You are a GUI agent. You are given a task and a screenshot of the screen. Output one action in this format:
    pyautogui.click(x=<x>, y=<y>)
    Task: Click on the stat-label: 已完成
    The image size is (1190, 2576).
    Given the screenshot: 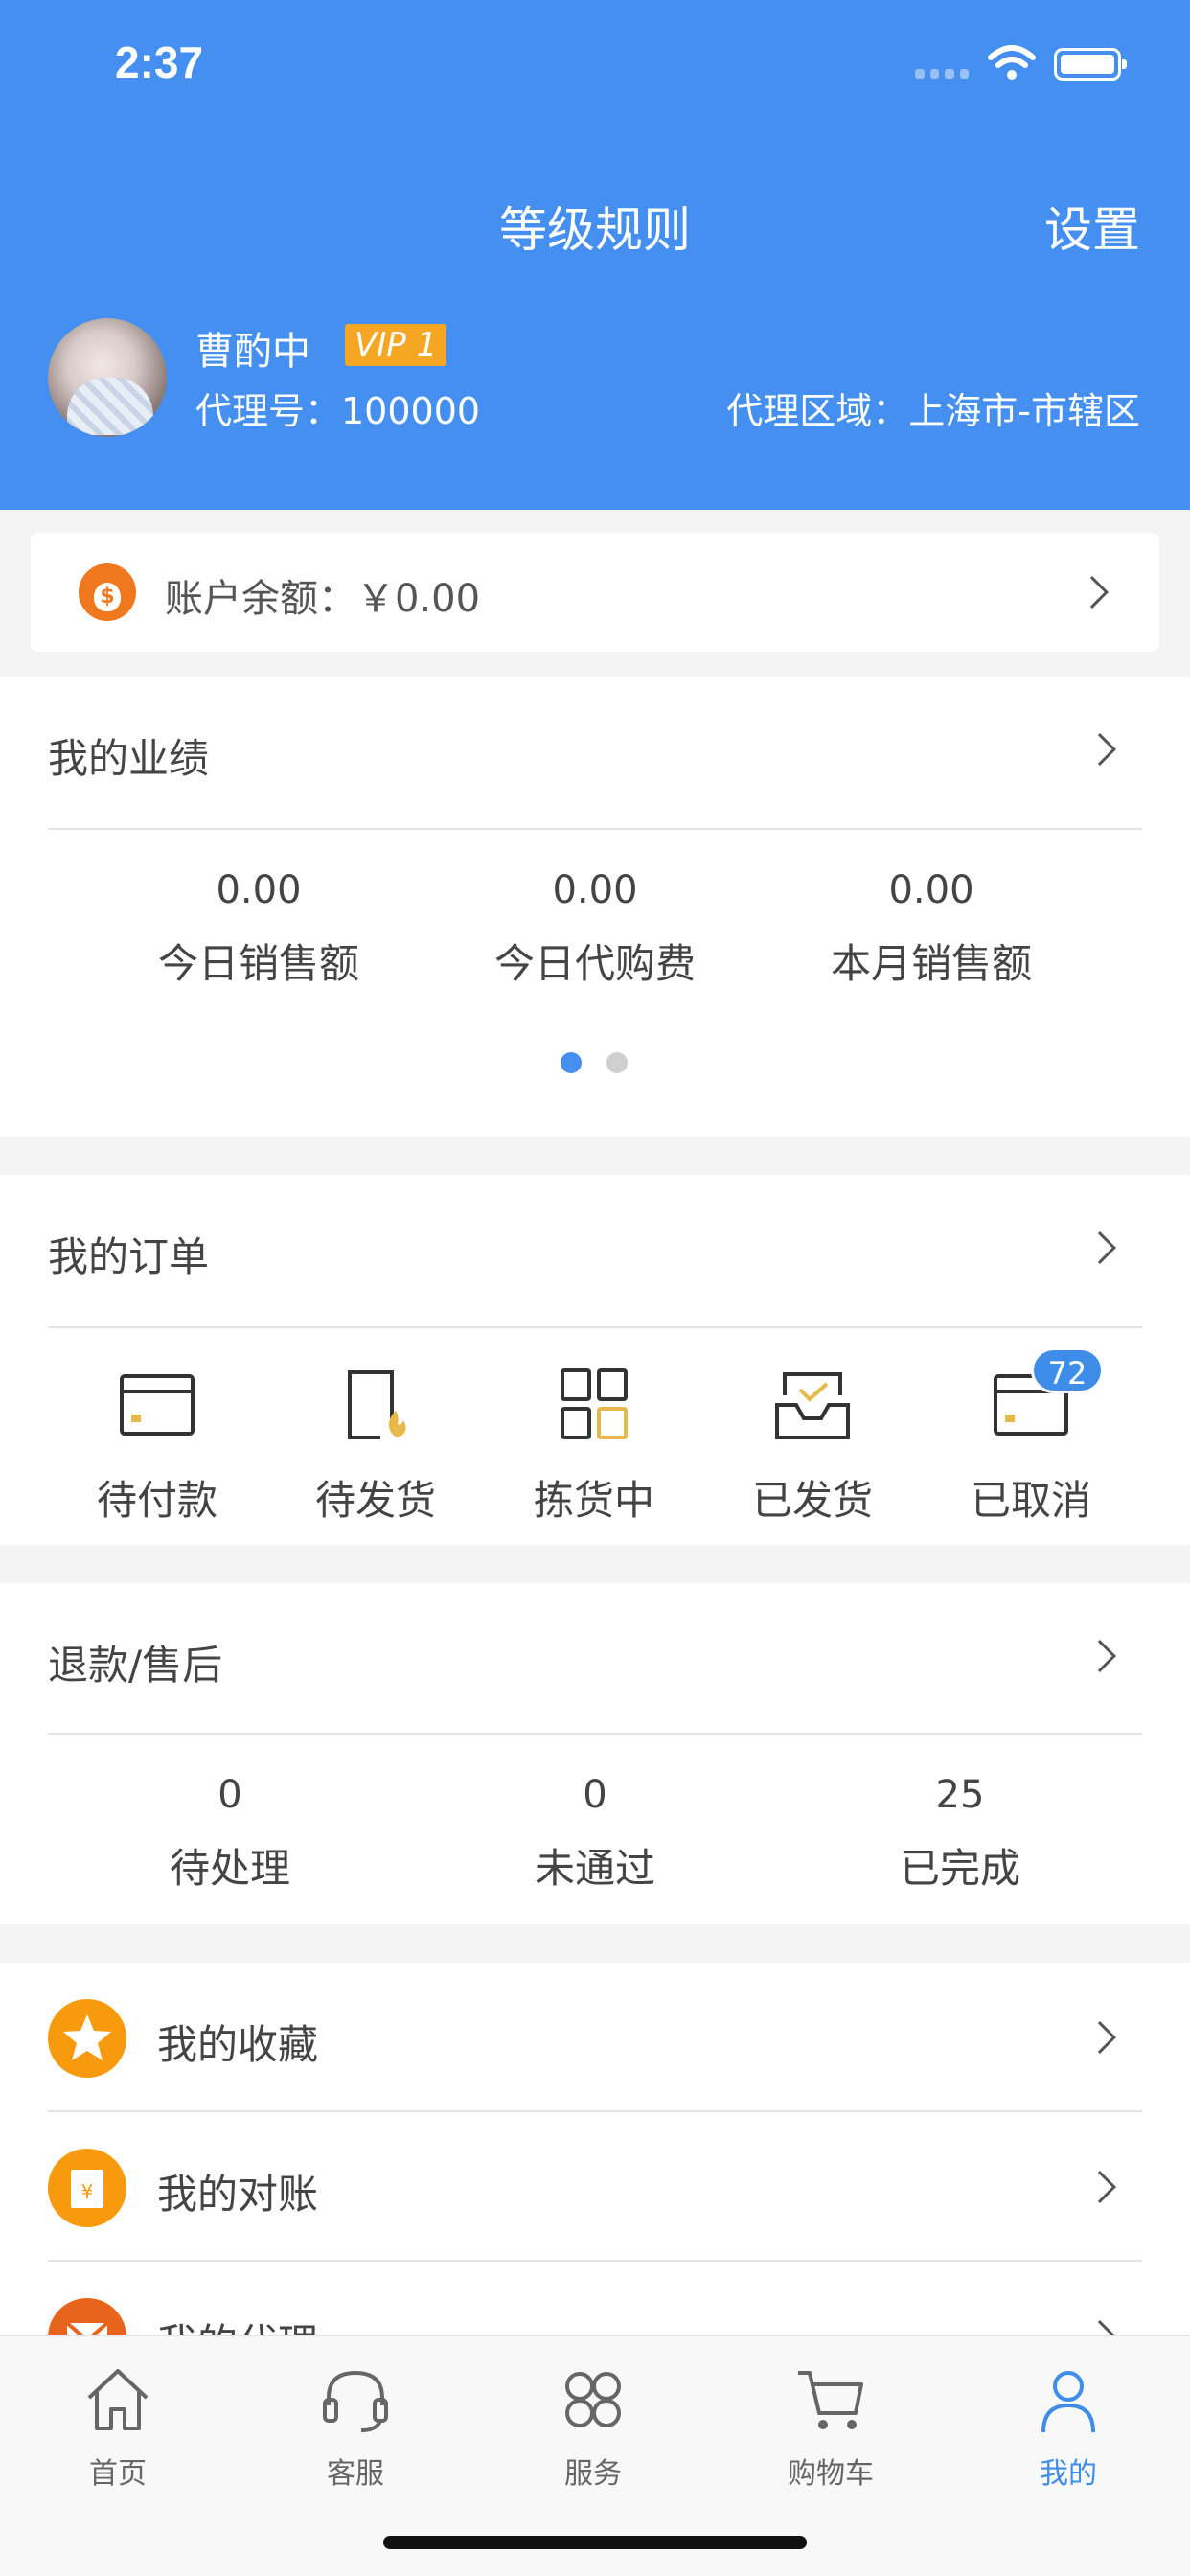 What is the action you would take?
    pyautogui.click(x=960, y=1868)
    